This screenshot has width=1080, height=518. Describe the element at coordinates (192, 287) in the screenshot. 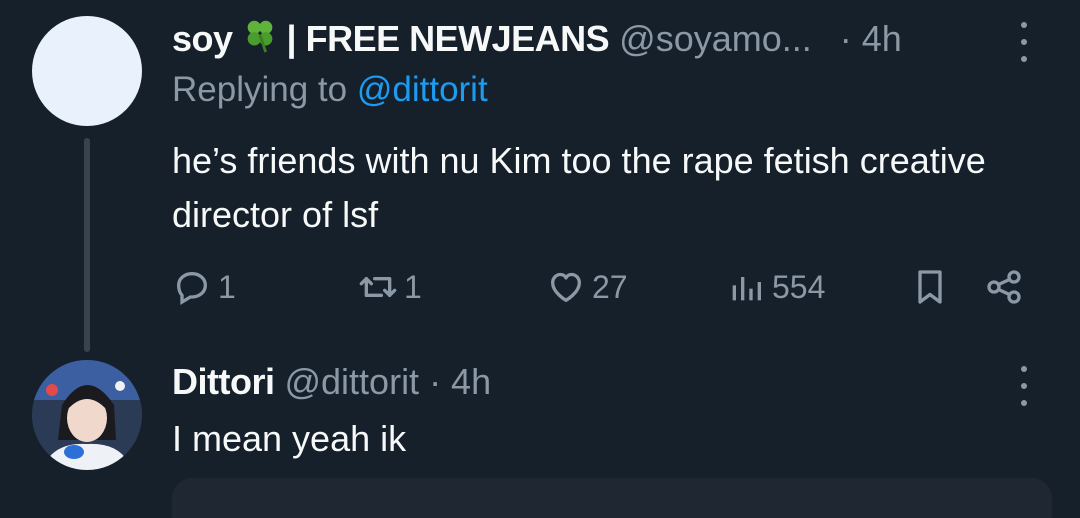

I see `reply-icon` at that location.